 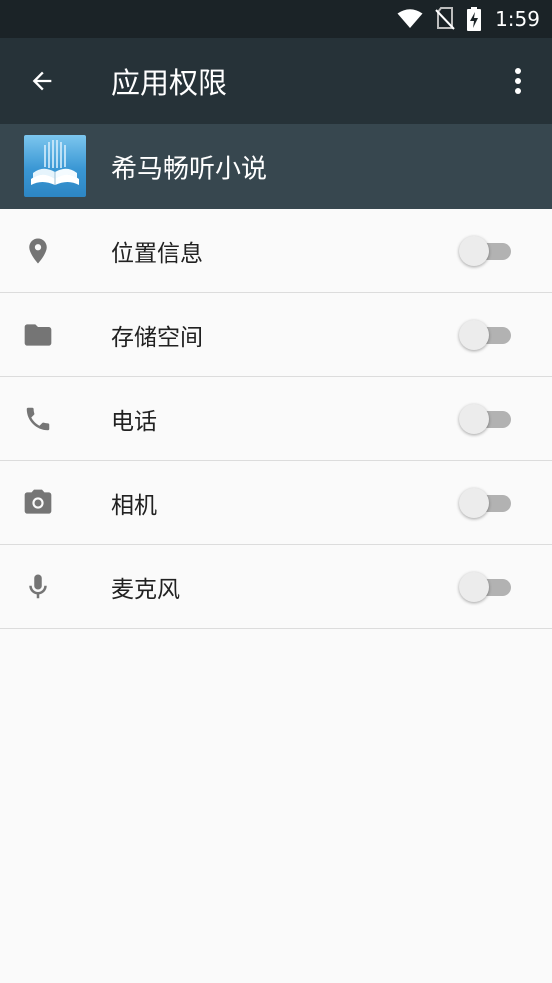 I want to click on permission-label: 相机, so click(x=134, y=505).